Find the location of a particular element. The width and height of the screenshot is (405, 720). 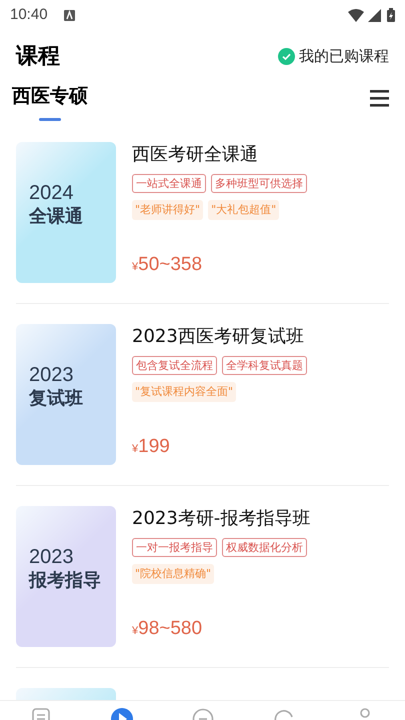

cover-year: 2024 is located at coordinates (51, 193).